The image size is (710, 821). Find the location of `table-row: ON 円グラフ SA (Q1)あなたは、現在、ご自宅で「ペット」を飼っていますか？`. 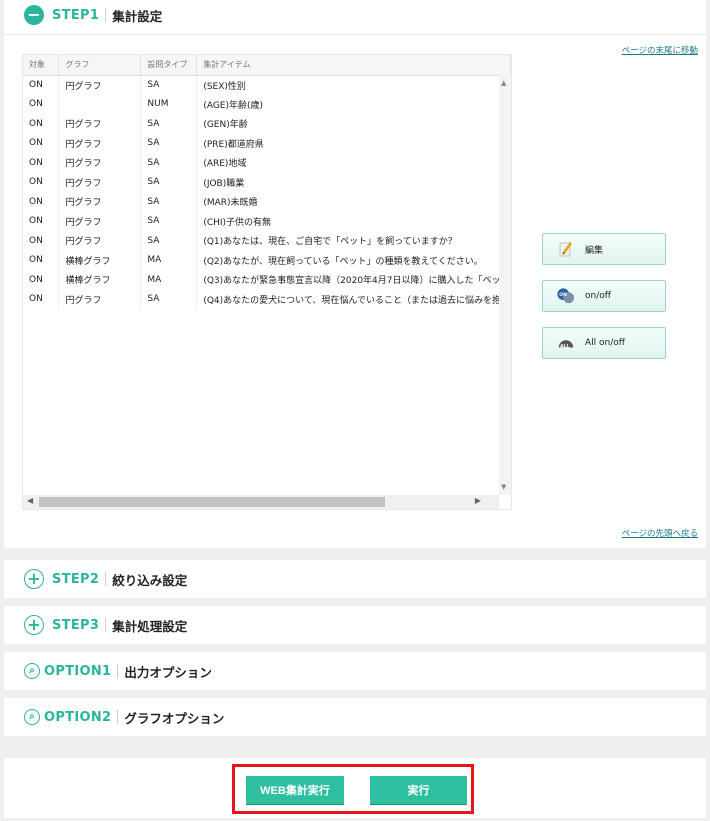

table-row: ON 円グラフ SA (Q1)あなたは、現在、ご自宅で「ペット」を飼っていますか？ is located at coordinates (267, 241).